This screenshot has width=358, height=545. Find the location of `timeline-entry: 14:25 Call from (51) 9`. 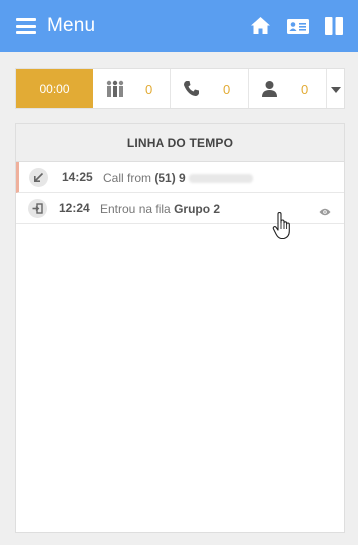

timeline-entry: 14:25 Call from (51) 9 is located at coordinates (180, 177).